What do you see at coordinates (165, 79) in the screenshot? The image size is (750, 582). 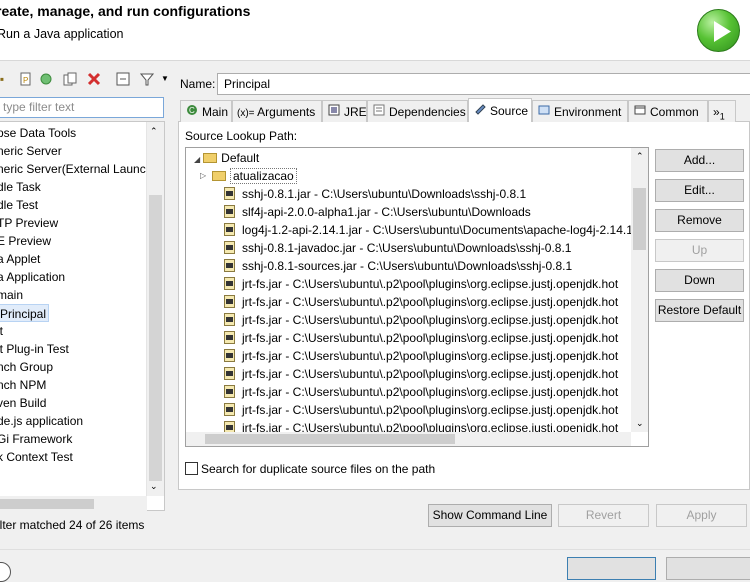 I see `view-menu-icon: ▼` at bounding box center [165, 79].